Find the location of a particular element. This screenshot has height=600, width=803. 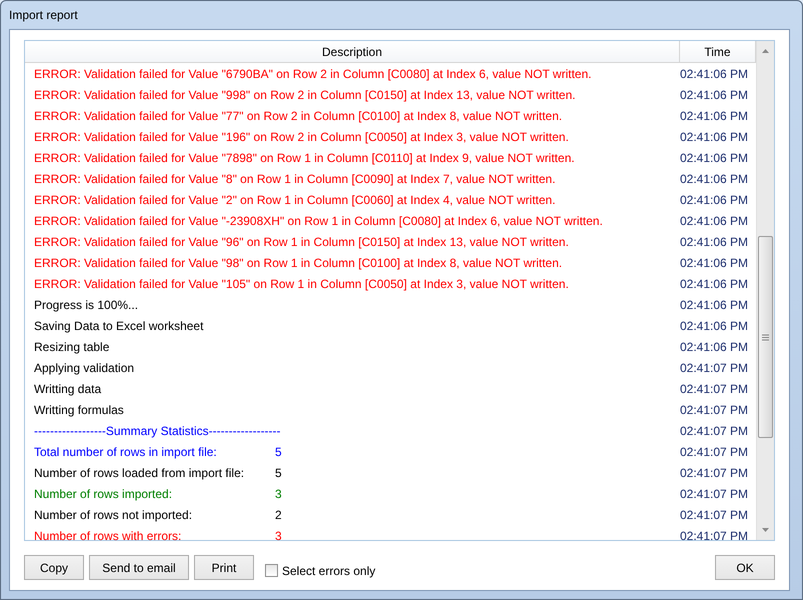

log-message: ERROR: Validation failed for Value "2" on Row 1 in Column [C0060] at Index 4, value NOT written. is located at coordinates (295, 199).